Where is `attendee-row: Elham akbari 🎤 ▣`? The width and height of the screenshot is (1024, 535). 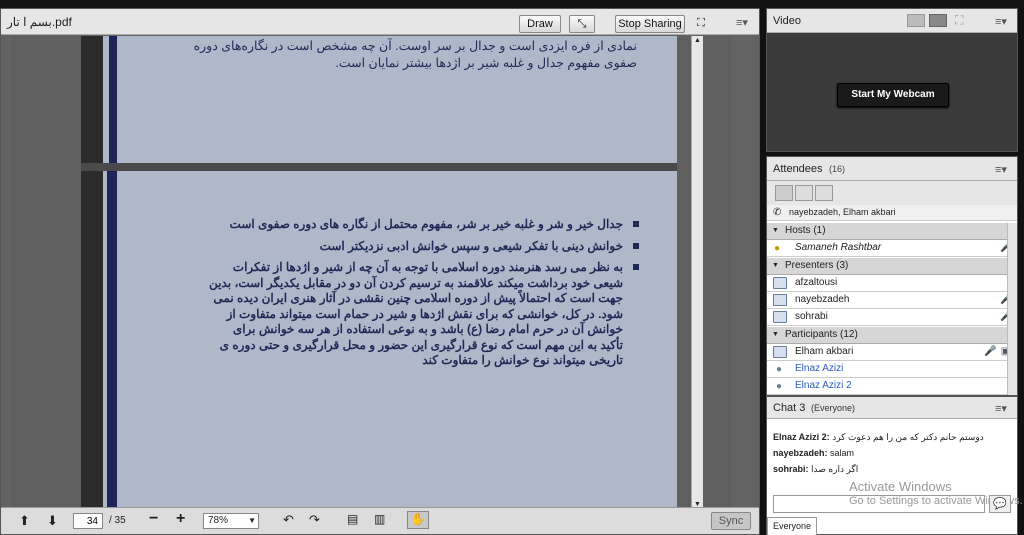
attendee-row: Elham akbari 🎤 ▣ is located at coordinates (892, 352).